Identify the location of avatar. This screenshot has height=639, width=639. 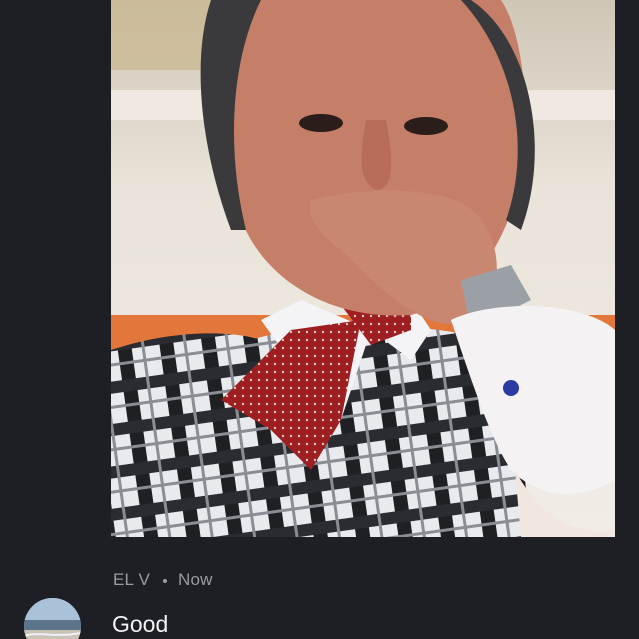
(52, 618).